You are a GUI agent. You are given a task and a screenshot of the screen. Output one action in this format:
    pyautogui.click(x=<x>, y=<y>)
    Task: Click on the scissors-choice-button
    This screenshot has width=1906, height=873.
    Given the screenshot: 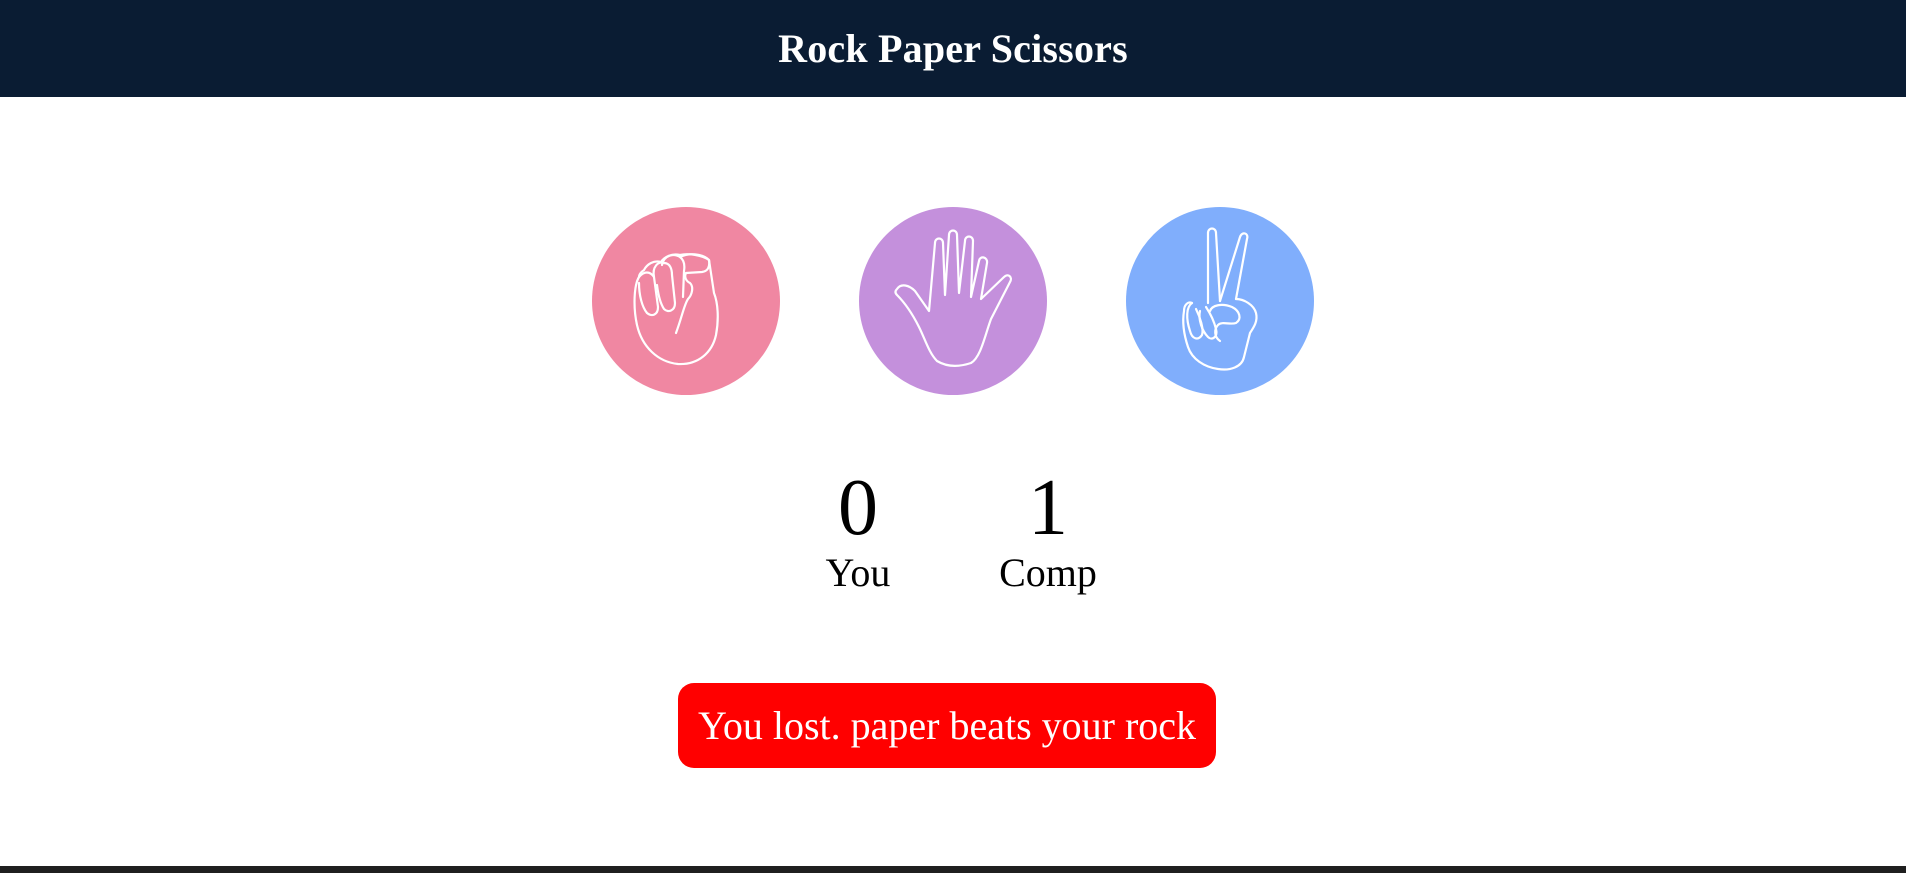 What is the action you would take?
    pyautogui.click(x=1220, y=301)
    